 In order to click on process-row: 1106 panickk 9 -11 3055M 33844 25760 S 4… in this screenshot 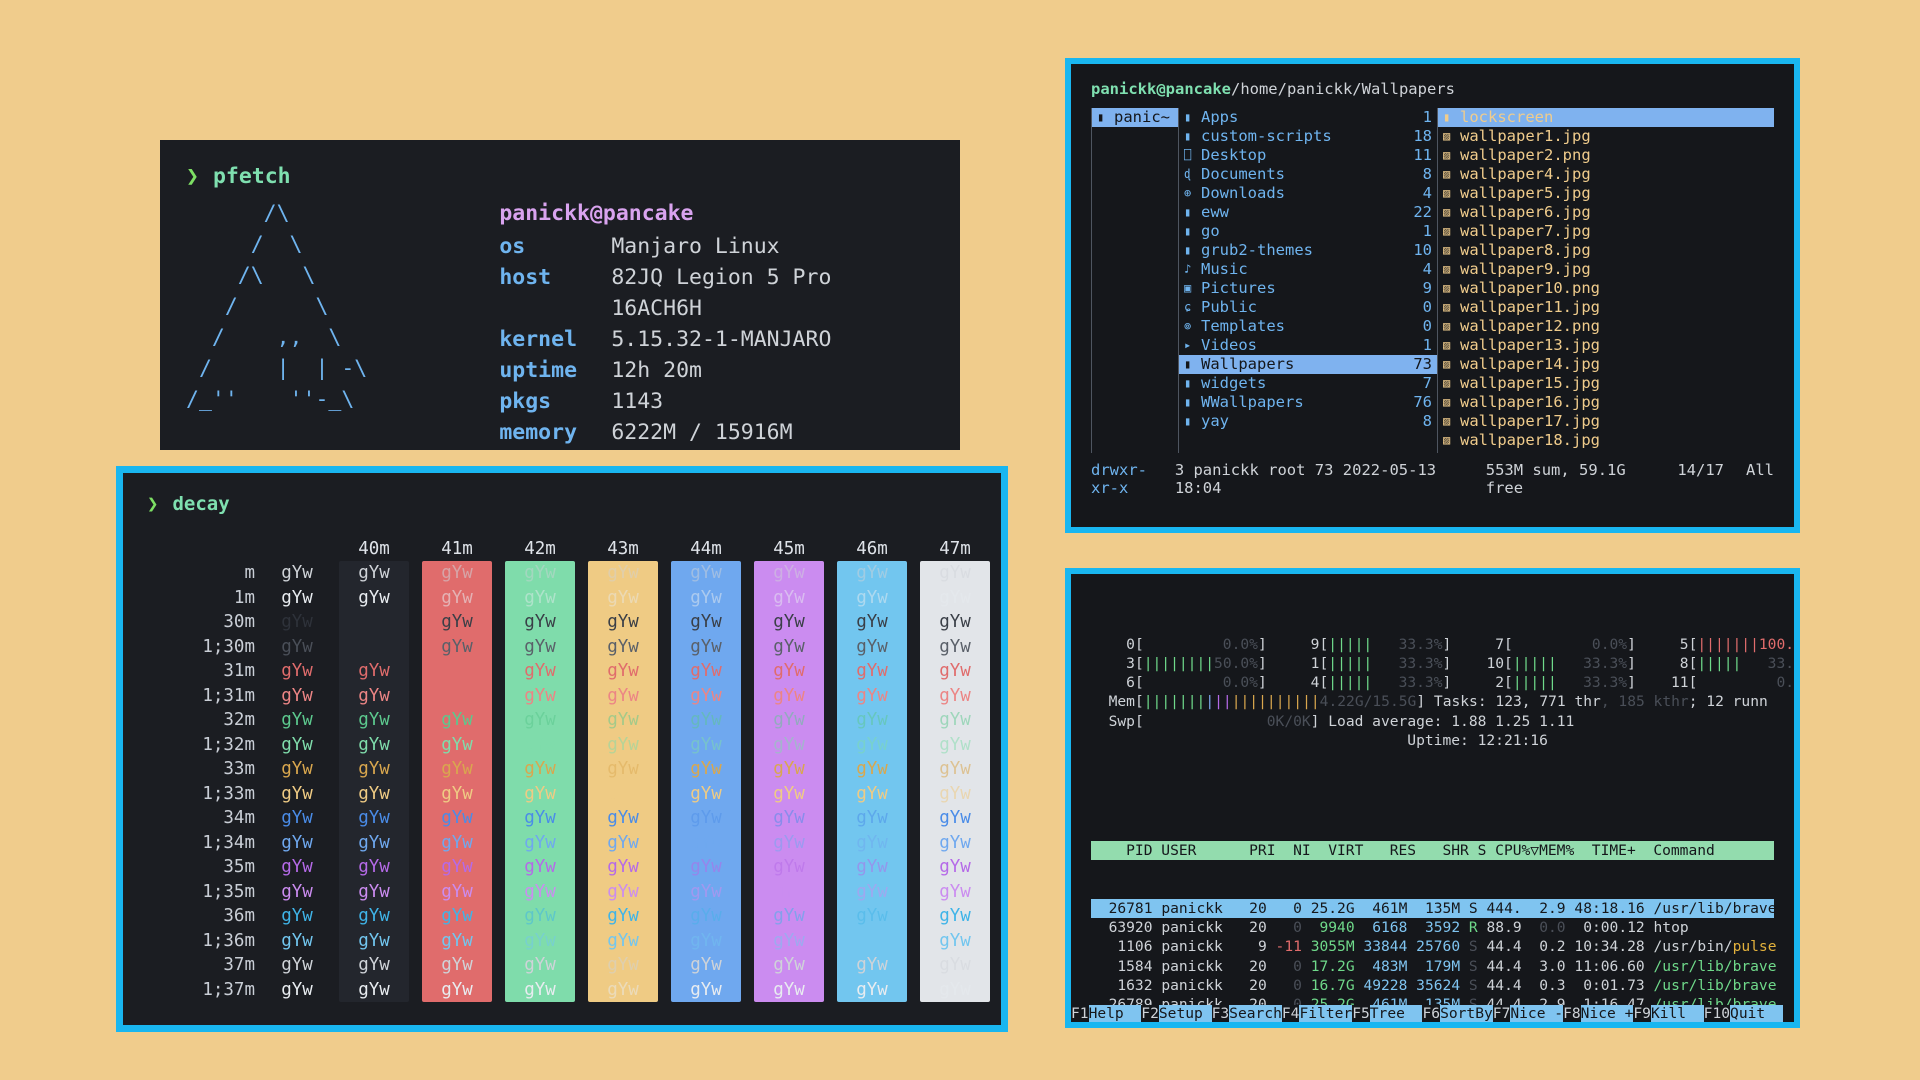, I will do `click(1434, 946)`.